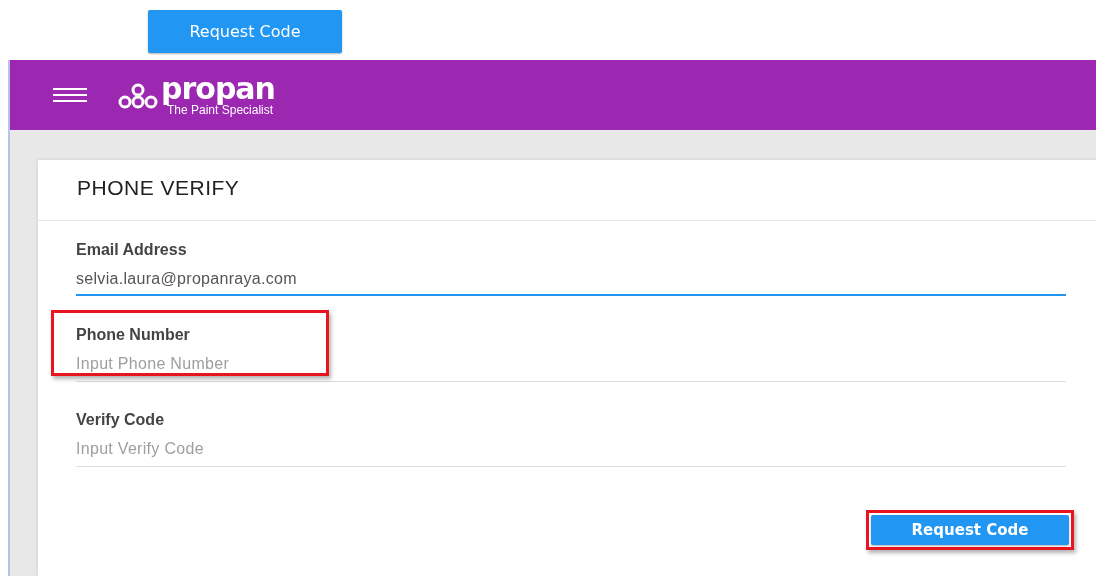  What do you see at coordinates (567, 190) in the screenshot?
I see `card-title: PHONE VERIFY` at bounding box center [567, 190].